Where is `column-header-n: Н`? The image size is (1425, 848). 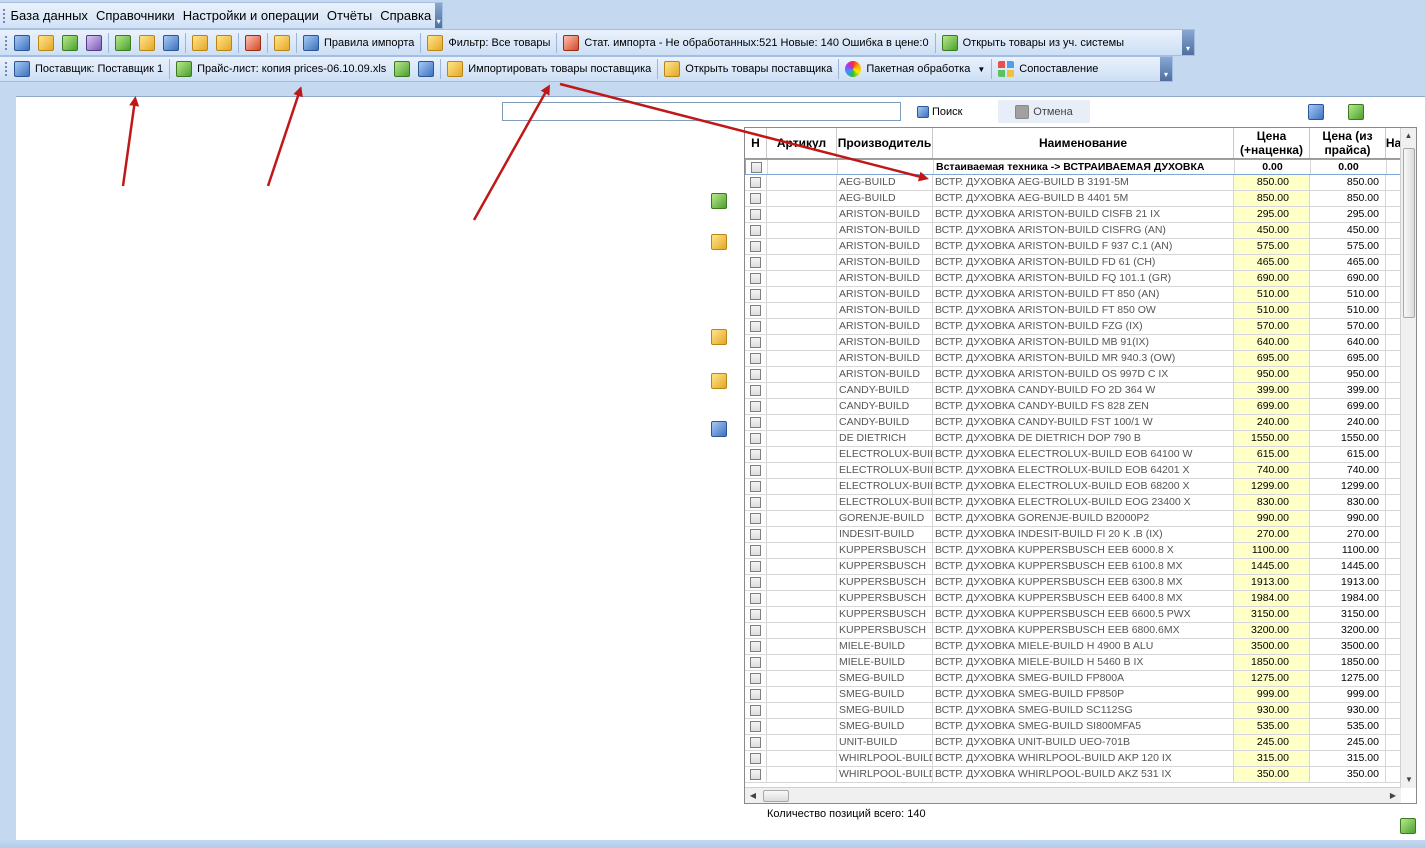
column-header-n: Н is located at coordinates (756, 143).